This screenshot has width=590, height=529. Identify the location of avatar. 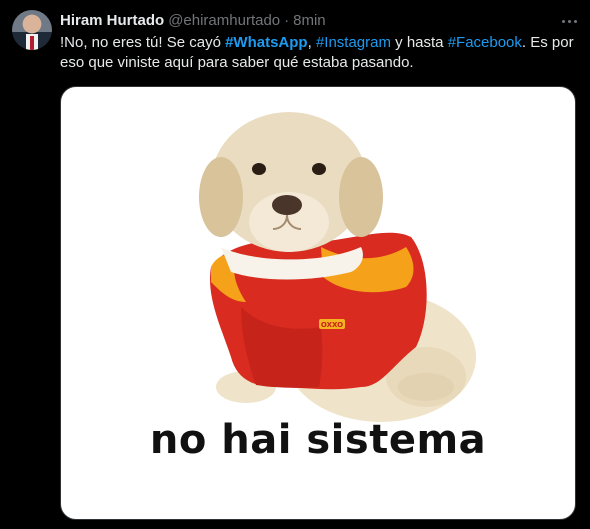
(32, 30).